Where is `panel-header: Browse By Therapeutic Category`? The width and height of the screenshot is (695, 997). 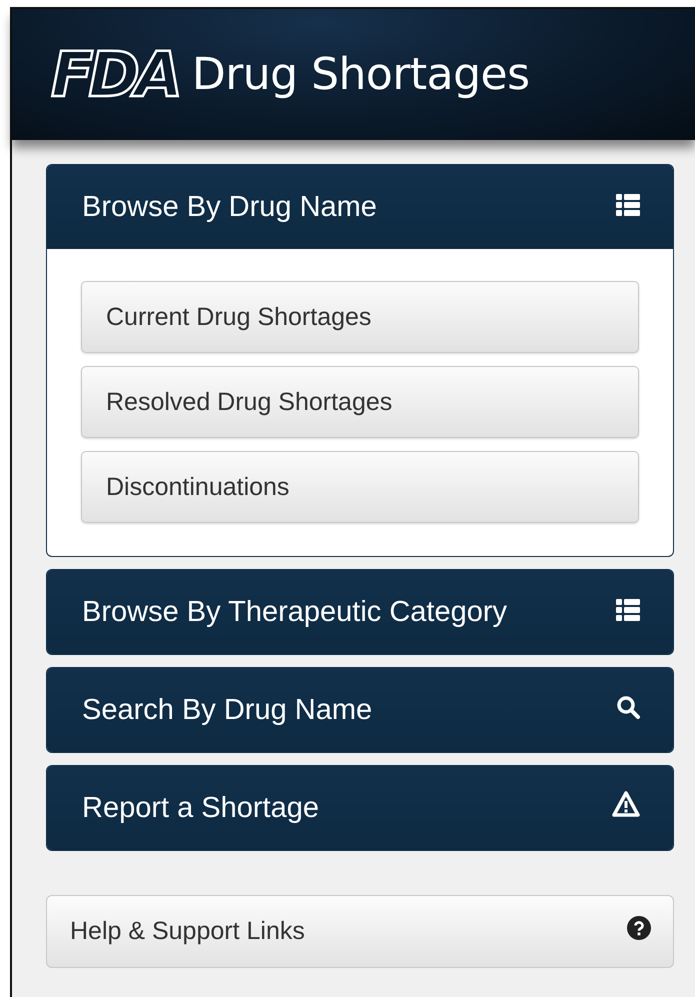 panel-header: Browse By Therapeutic Category is located at coordinates (360, 612).